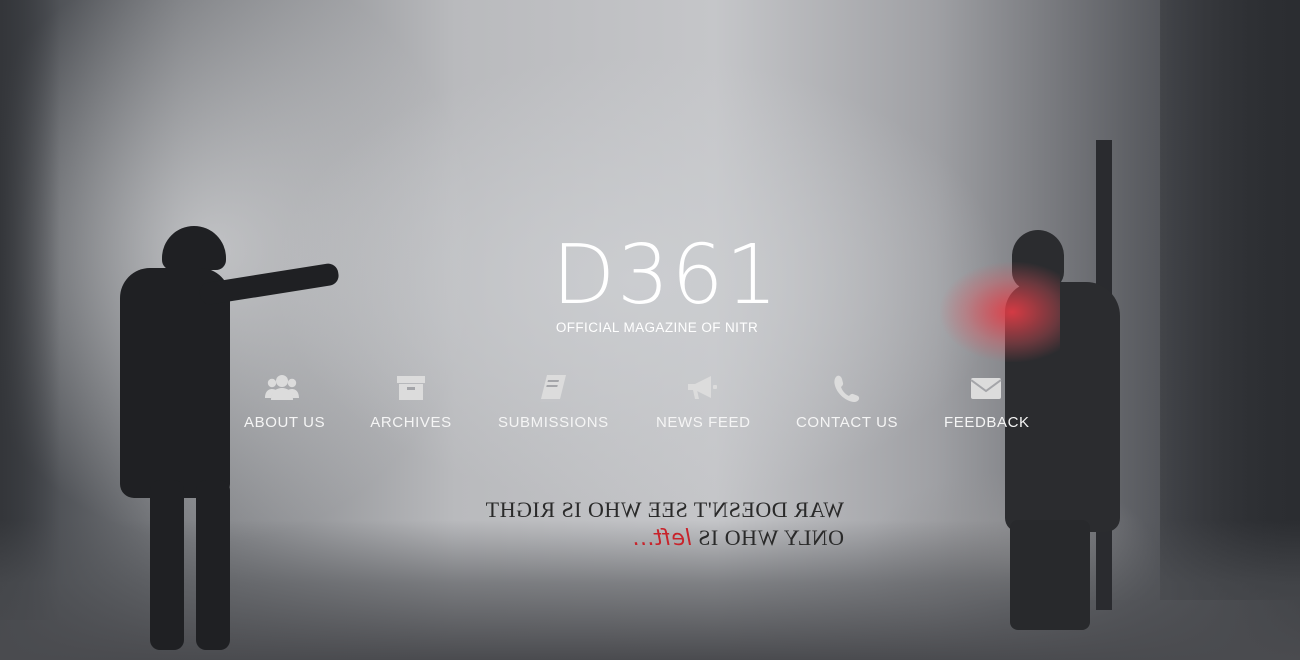  What do you see at coordinates (553, 388) in the screenshot?
I see `book-icon` at bounding box center [553, 388].